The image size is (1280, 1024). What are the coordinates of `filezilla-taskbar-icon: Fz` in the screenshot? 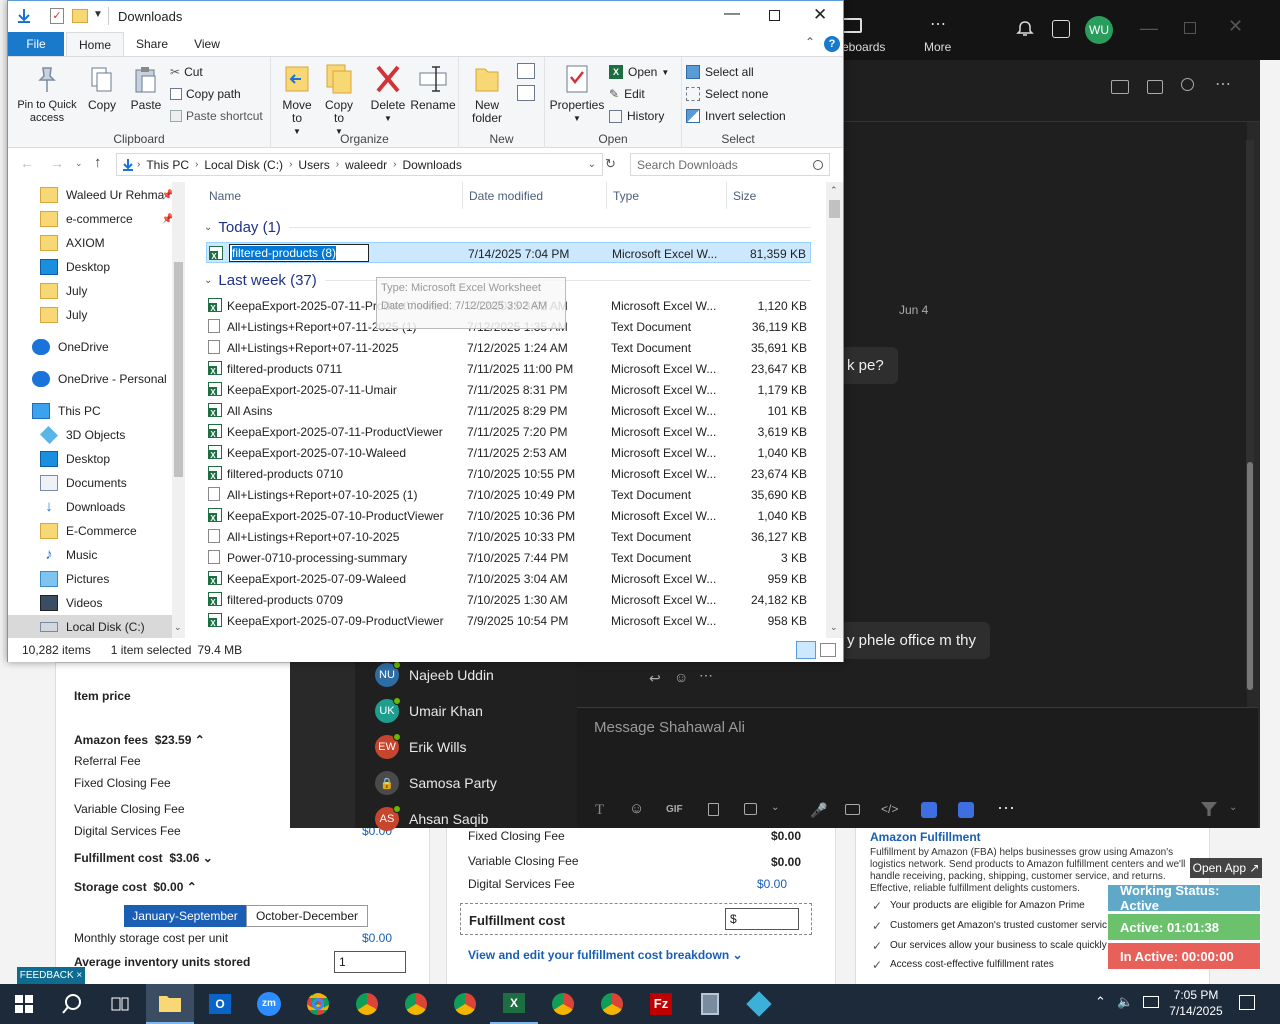 It's located at (661, 1004).